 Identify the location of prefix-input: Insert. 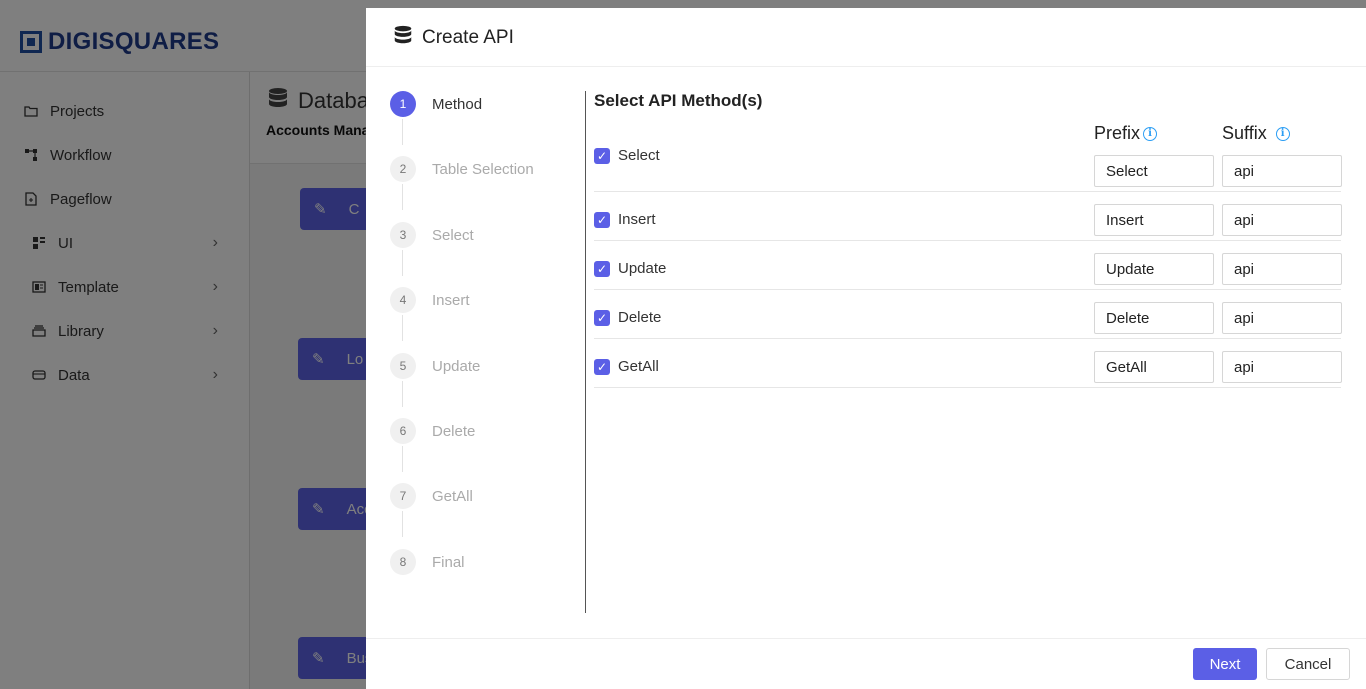
(1154, 220).